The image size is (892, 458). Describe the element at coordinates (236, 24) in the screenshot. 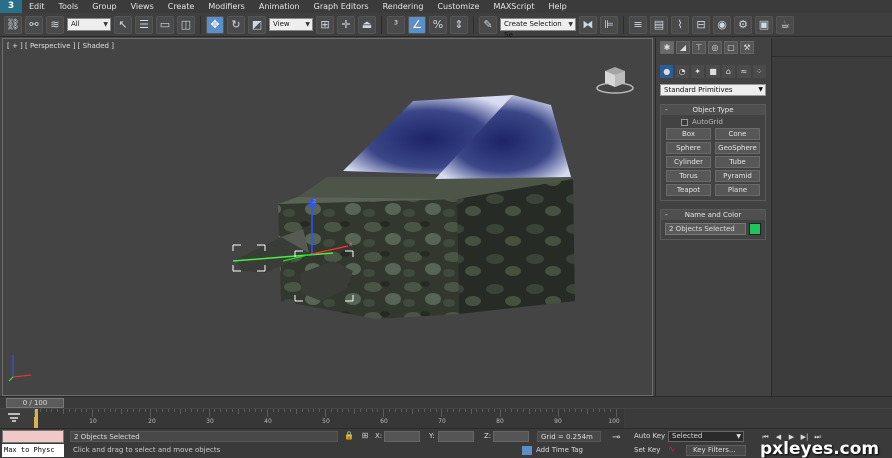

I see `select-and-rotate-icon: ↻` at that location.